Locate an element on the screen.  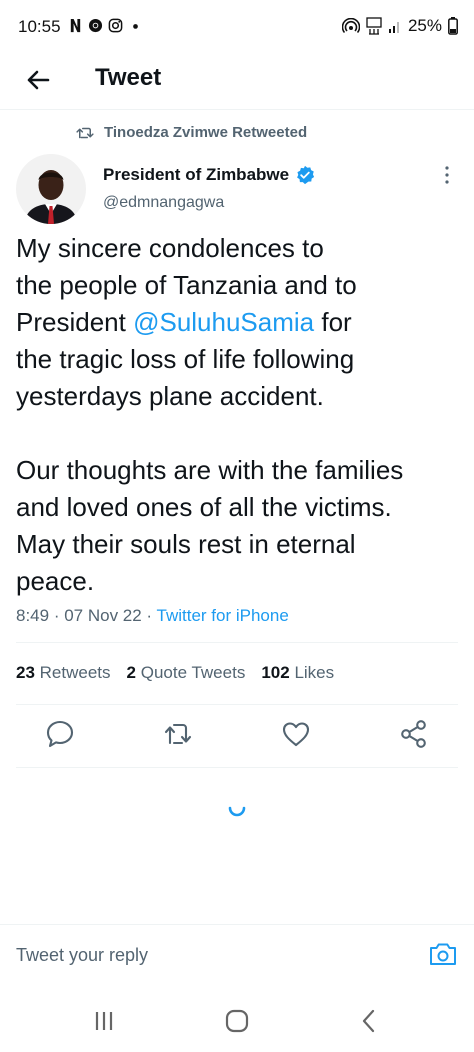
quote-tweets-count: 2 is located at coordinates (131, 672).